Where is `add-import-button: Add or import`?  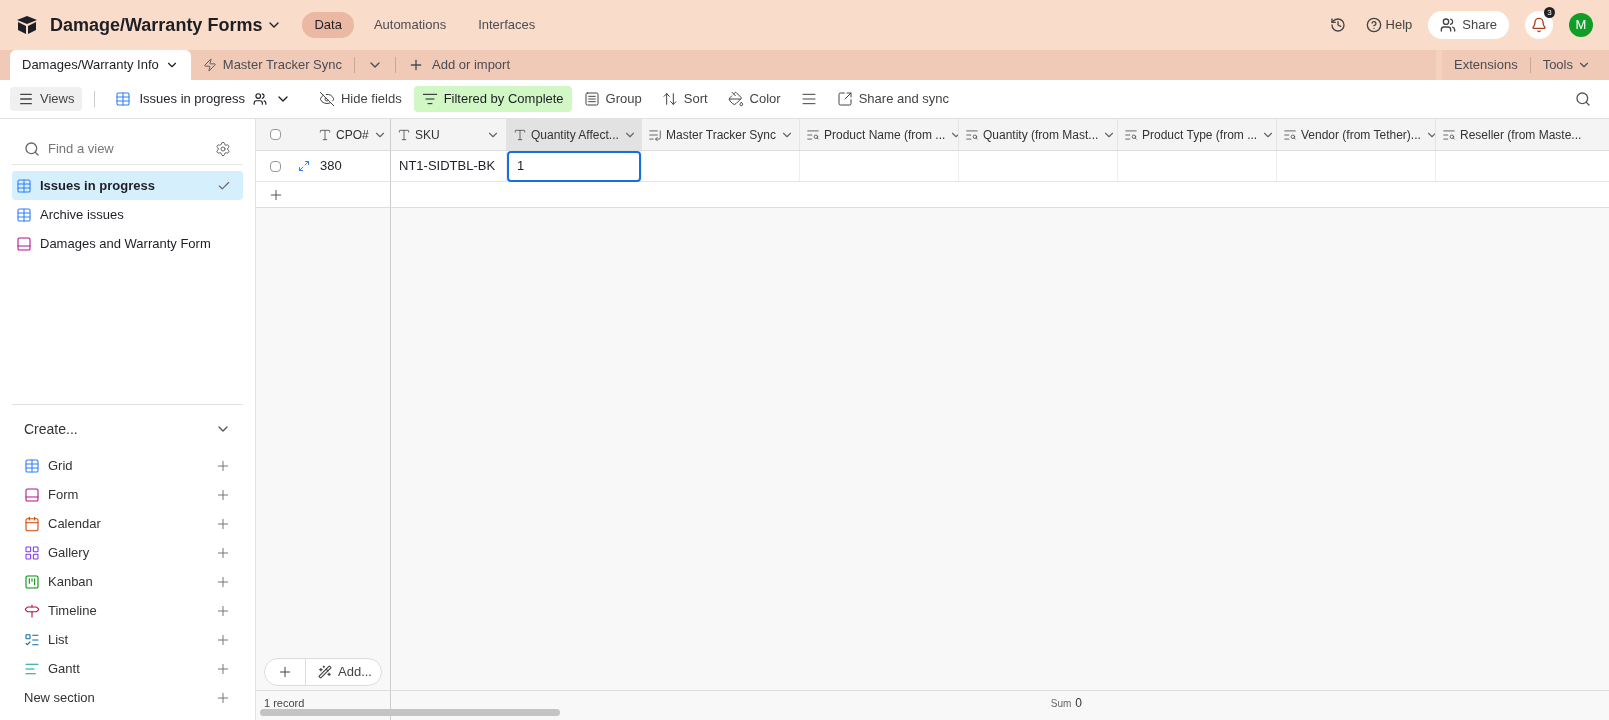 add-import-button: Add or import is located at coordinates (459, 65).